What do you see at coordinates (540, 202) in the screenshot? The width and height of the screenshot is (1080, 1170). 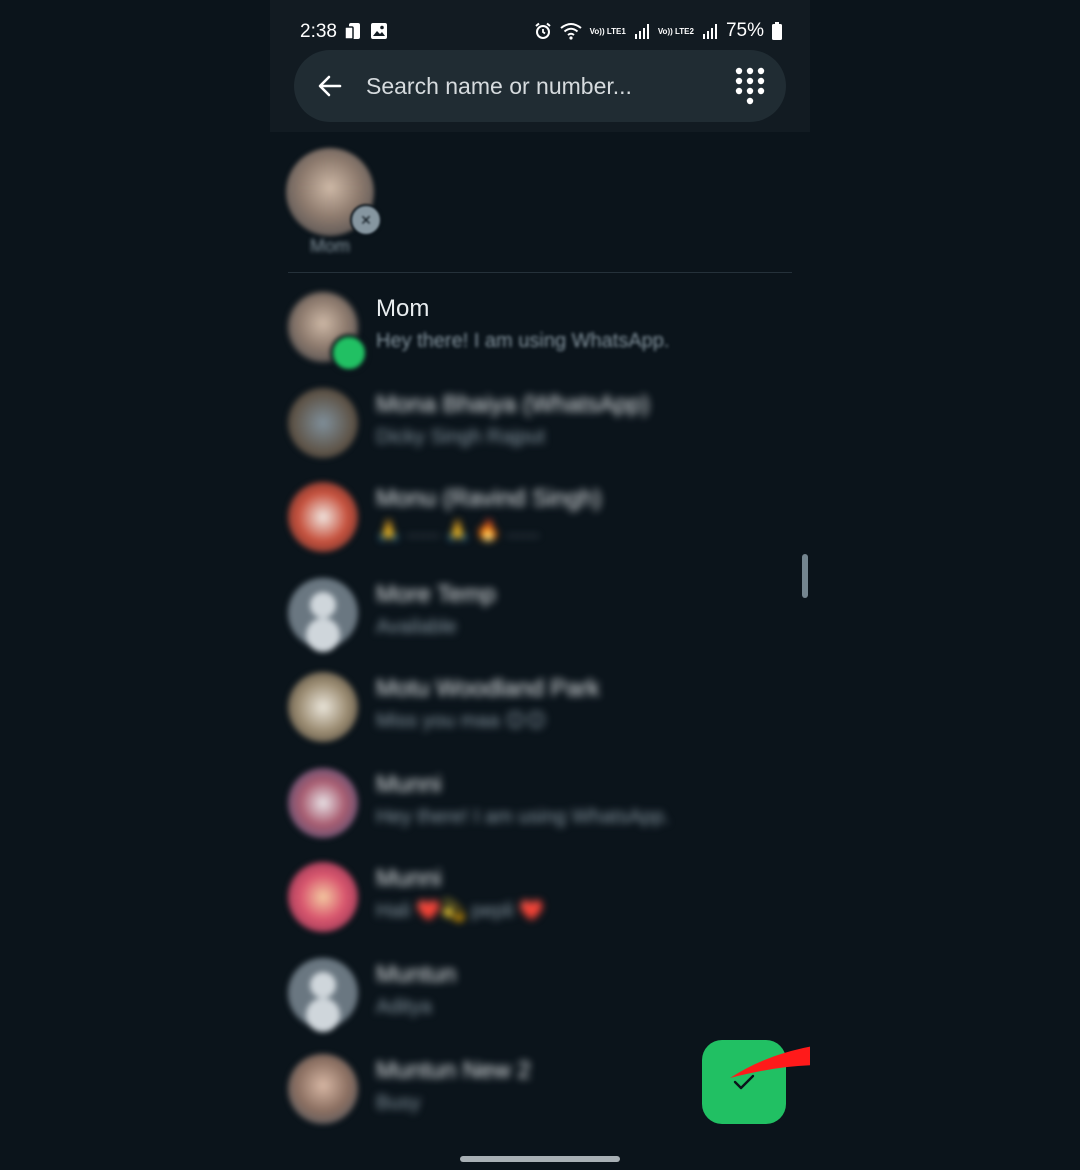 I see `selected-contacts-strip: ✕ Mom` at bounding box center [540, 202].